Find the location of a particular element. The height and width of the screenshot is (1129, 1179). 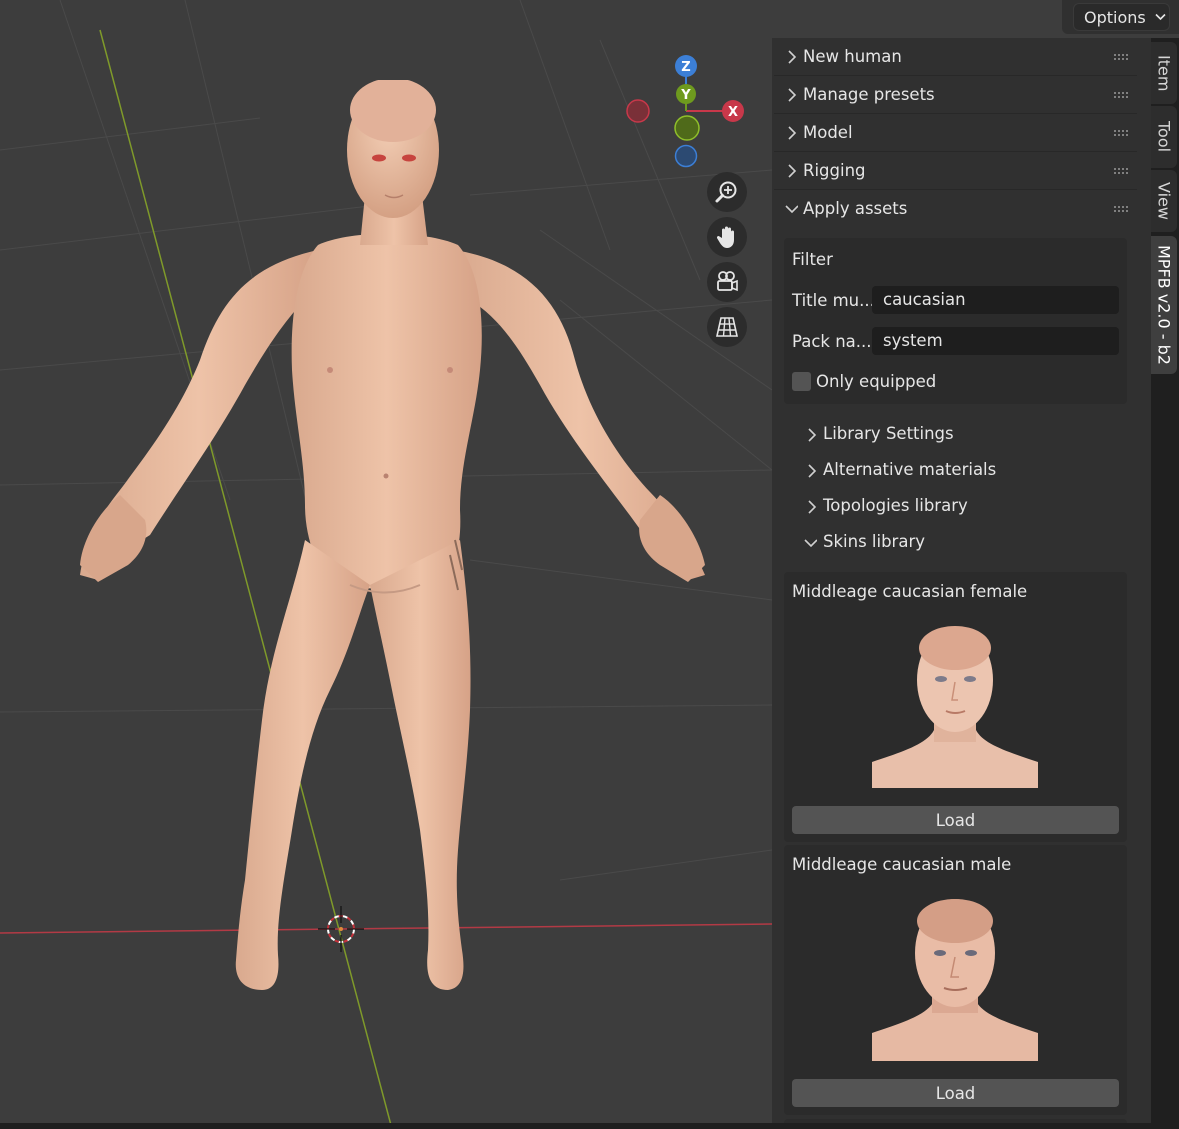

zoom-button is located at coordinates (727, 192).